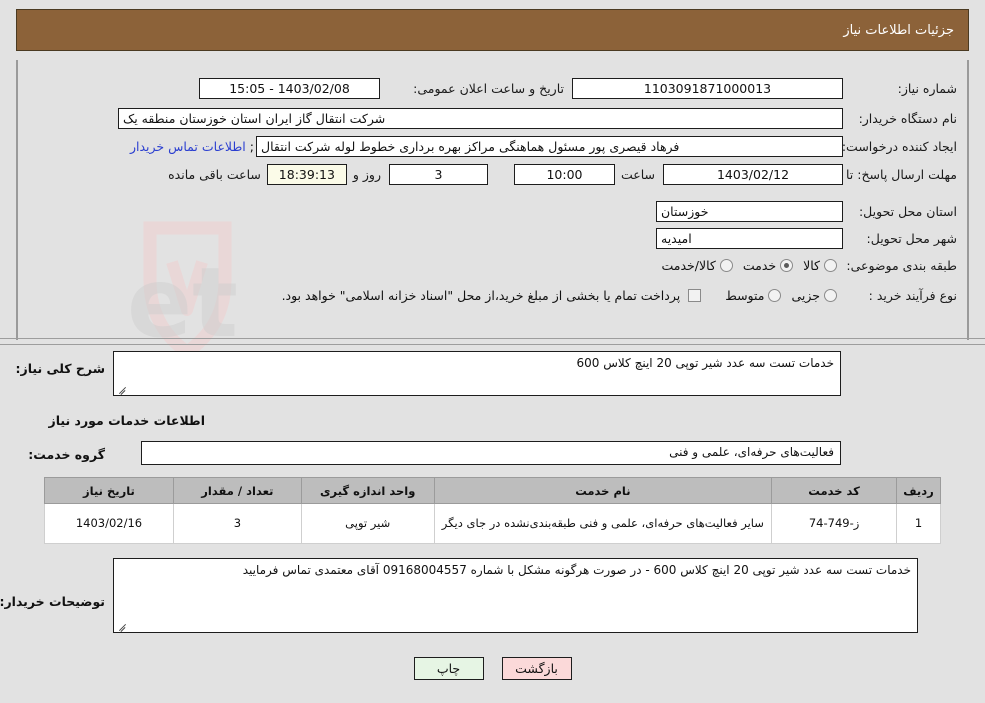 The image size is (985, 703). I want to click on radio-process-minor, so click(830, 295).